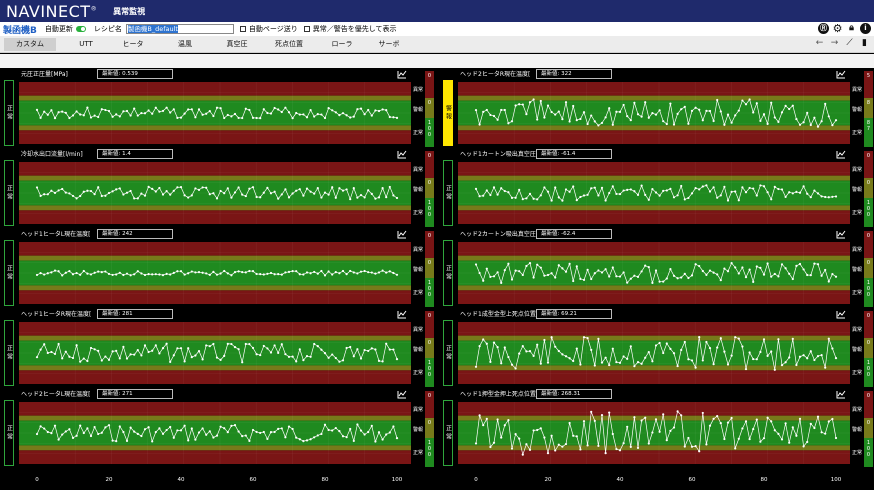 Image resolution: width=874 pixels, height=490 pixels. What do you see at coordinates (215, 297) in the screenshot?
I see `threshold-band` at bounding box center [215, 297].